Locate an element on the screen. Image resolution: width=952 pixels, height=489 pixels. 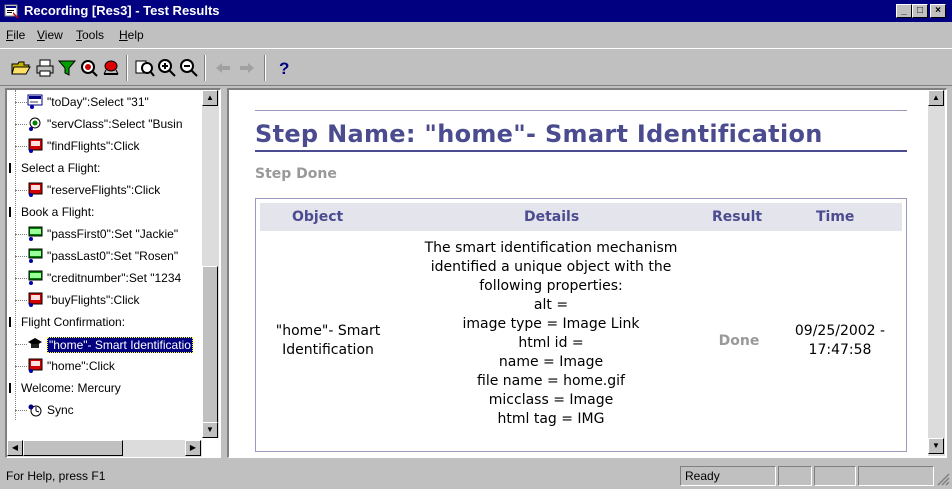
tree-item-label: "home":Click is located at coordinates (81, 366).